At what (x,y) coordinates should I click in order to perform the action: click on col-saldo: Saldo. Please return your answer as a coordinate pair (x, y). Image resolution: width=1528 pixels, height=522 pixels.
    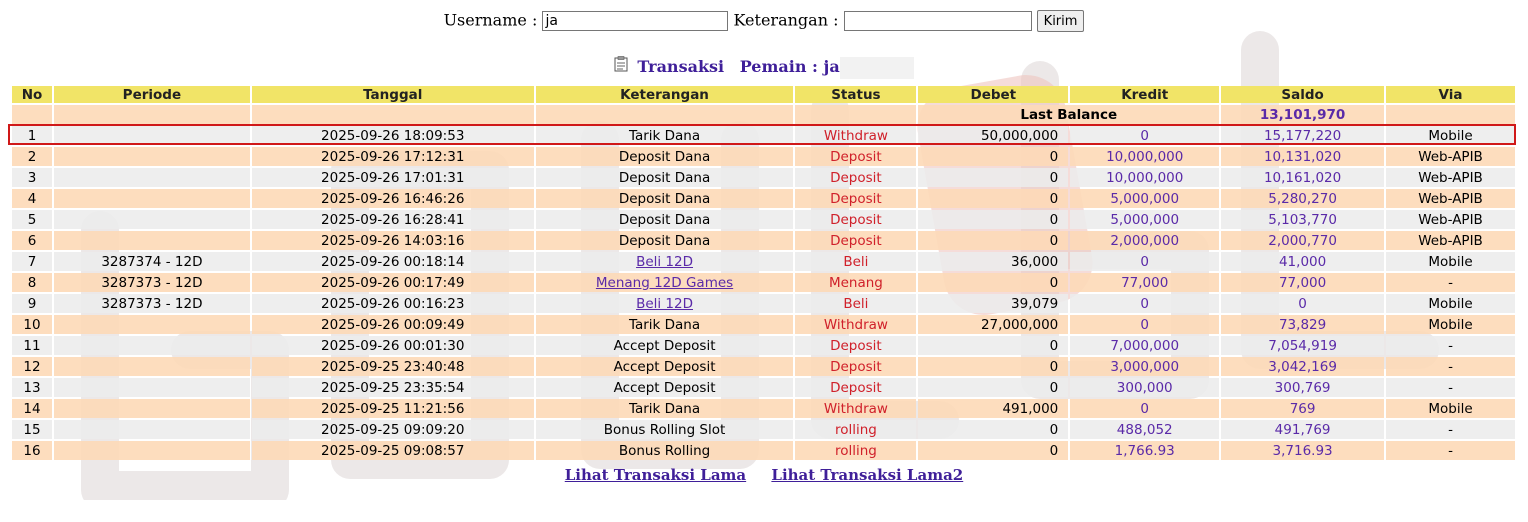
    Looking at the image, I should click on (1303, 94).